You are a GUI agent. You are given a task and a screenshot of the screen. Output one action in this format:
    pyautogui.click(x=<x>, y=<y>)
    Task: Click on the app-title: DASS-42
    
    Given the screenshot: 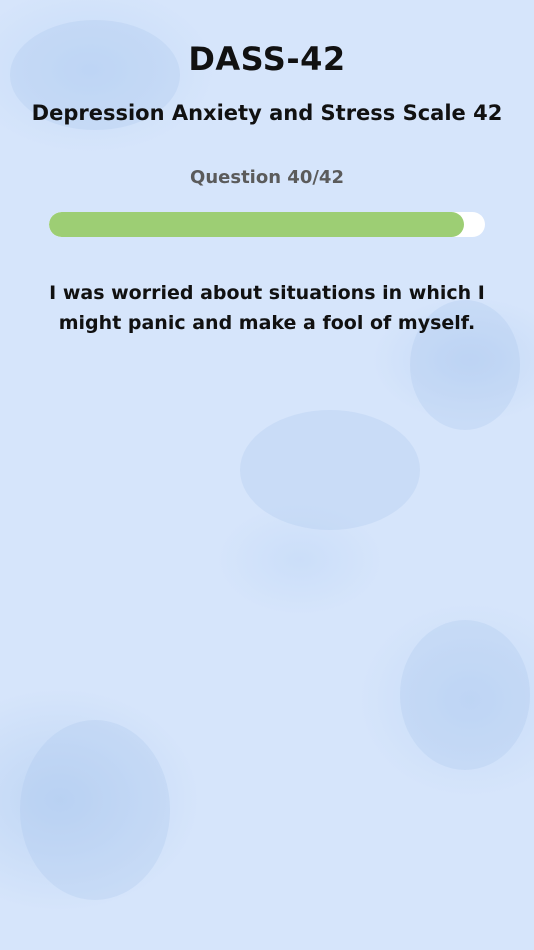 What is the action you would take?
    pyautogui.click(x=267, y=59)
    